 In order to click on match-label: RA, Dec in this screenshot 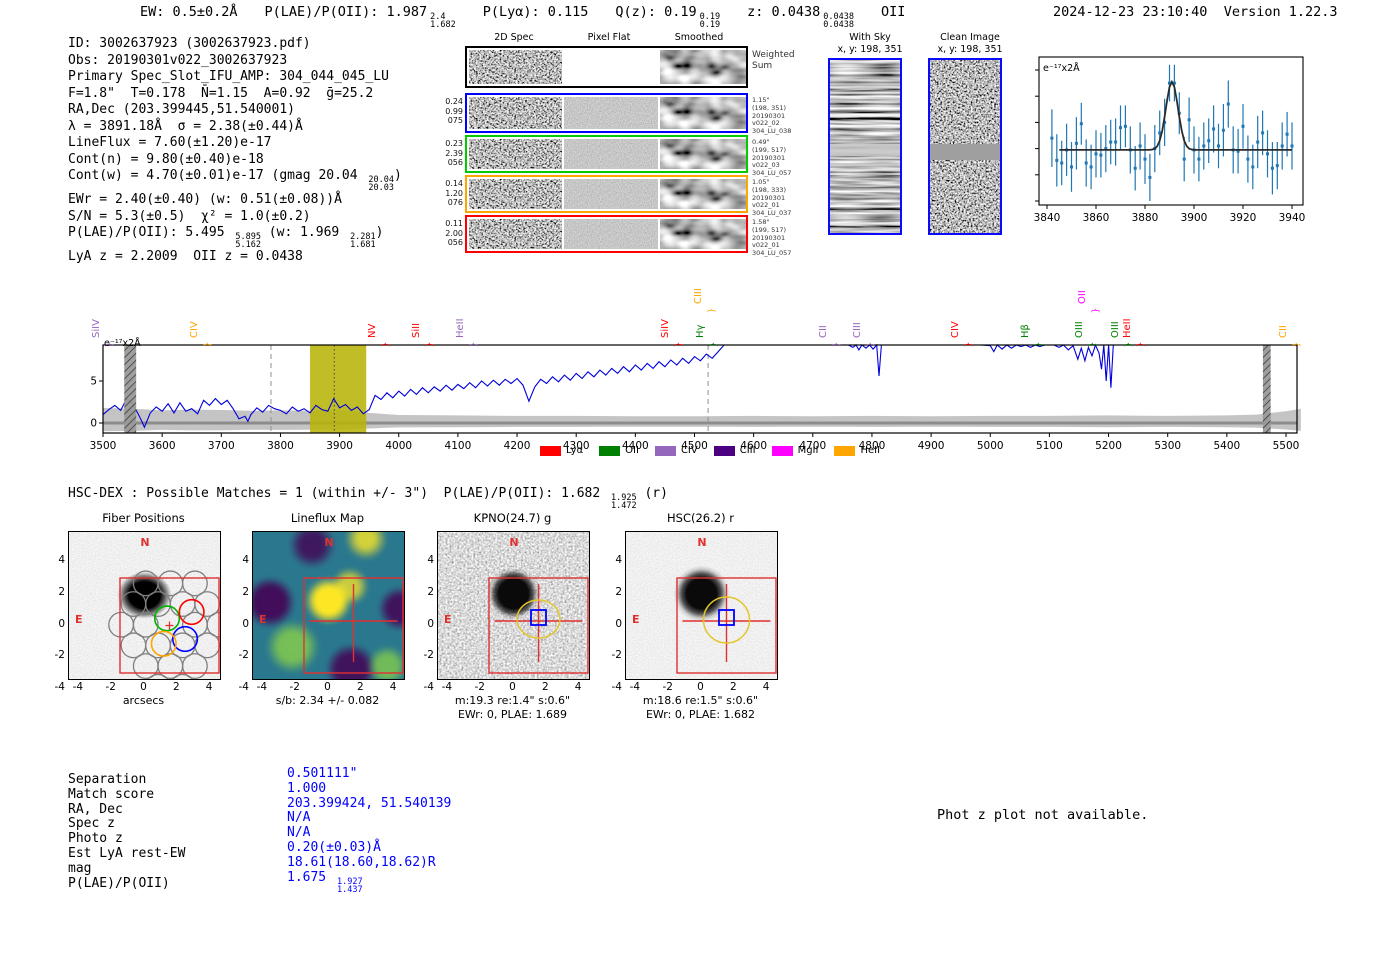, I will do `click(95, 809)`.